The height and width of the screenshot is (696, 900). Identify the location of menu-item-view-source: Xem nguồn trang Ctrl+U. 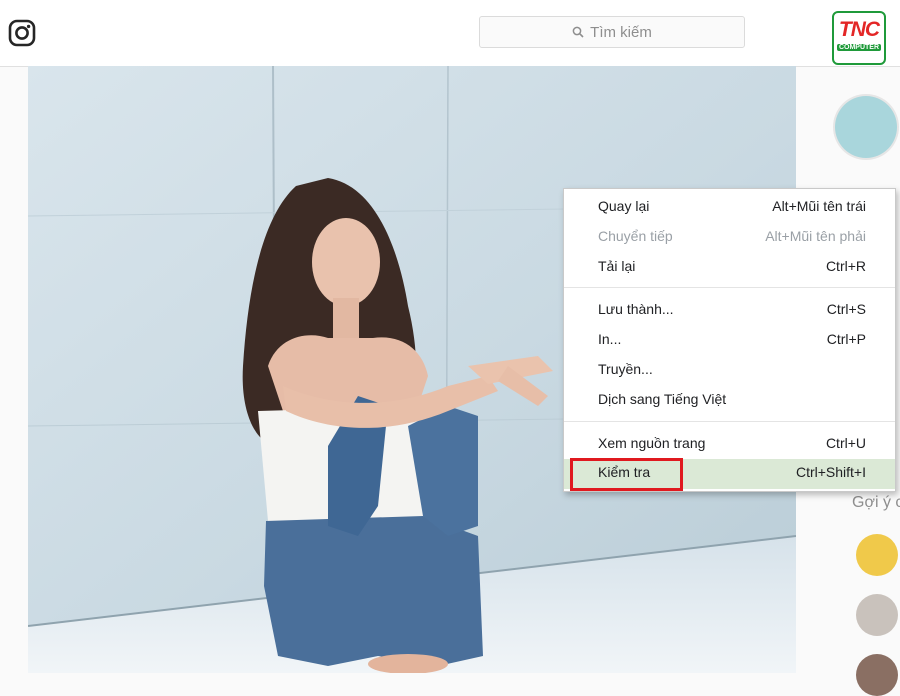
(729, 444).